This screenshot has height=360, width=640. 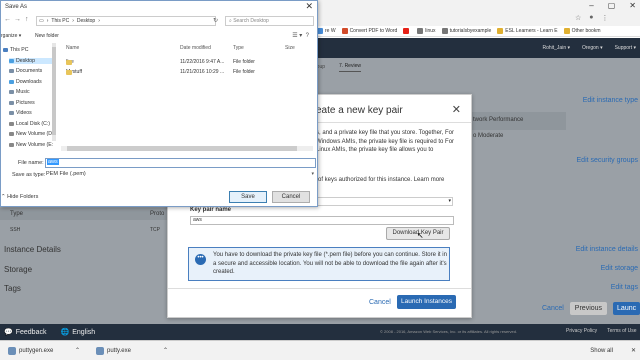 I want to click on feedback-link: Feedback, so click(x=31, y=332).